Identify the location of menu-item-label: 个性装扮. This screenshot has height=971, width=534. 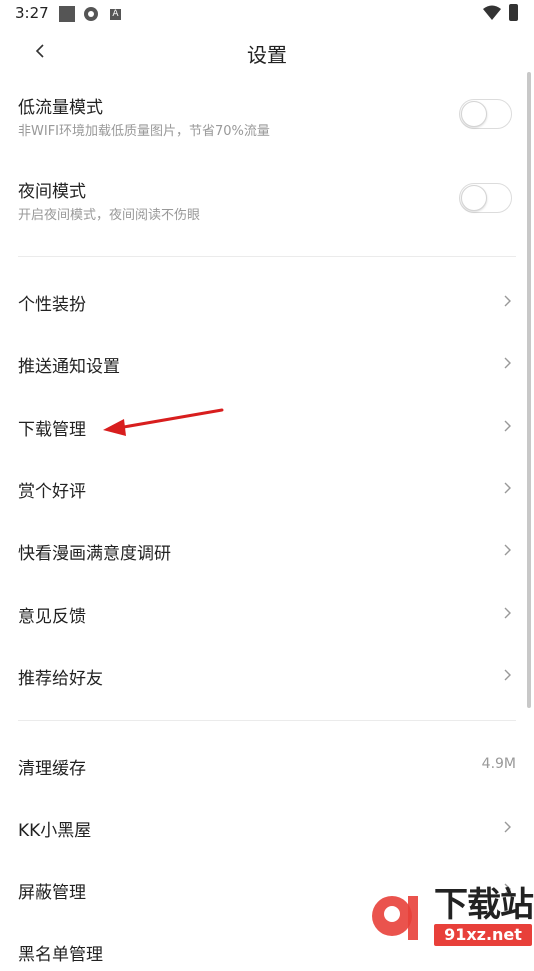
(52, 305).